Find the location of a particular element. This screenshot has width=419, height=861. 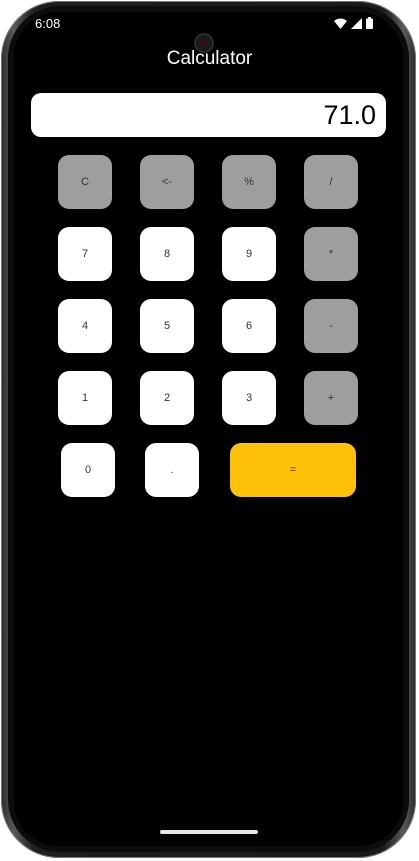

add-button: + is located at coordinates (331, 398).